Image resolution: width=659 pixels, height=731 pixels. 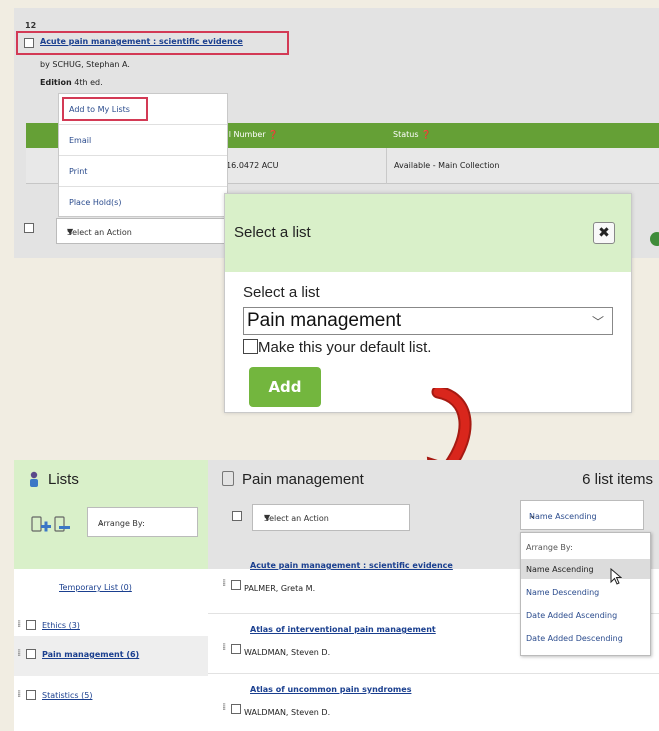 I want to click on result-edition: 4th ed., so click(x=88, y=82).